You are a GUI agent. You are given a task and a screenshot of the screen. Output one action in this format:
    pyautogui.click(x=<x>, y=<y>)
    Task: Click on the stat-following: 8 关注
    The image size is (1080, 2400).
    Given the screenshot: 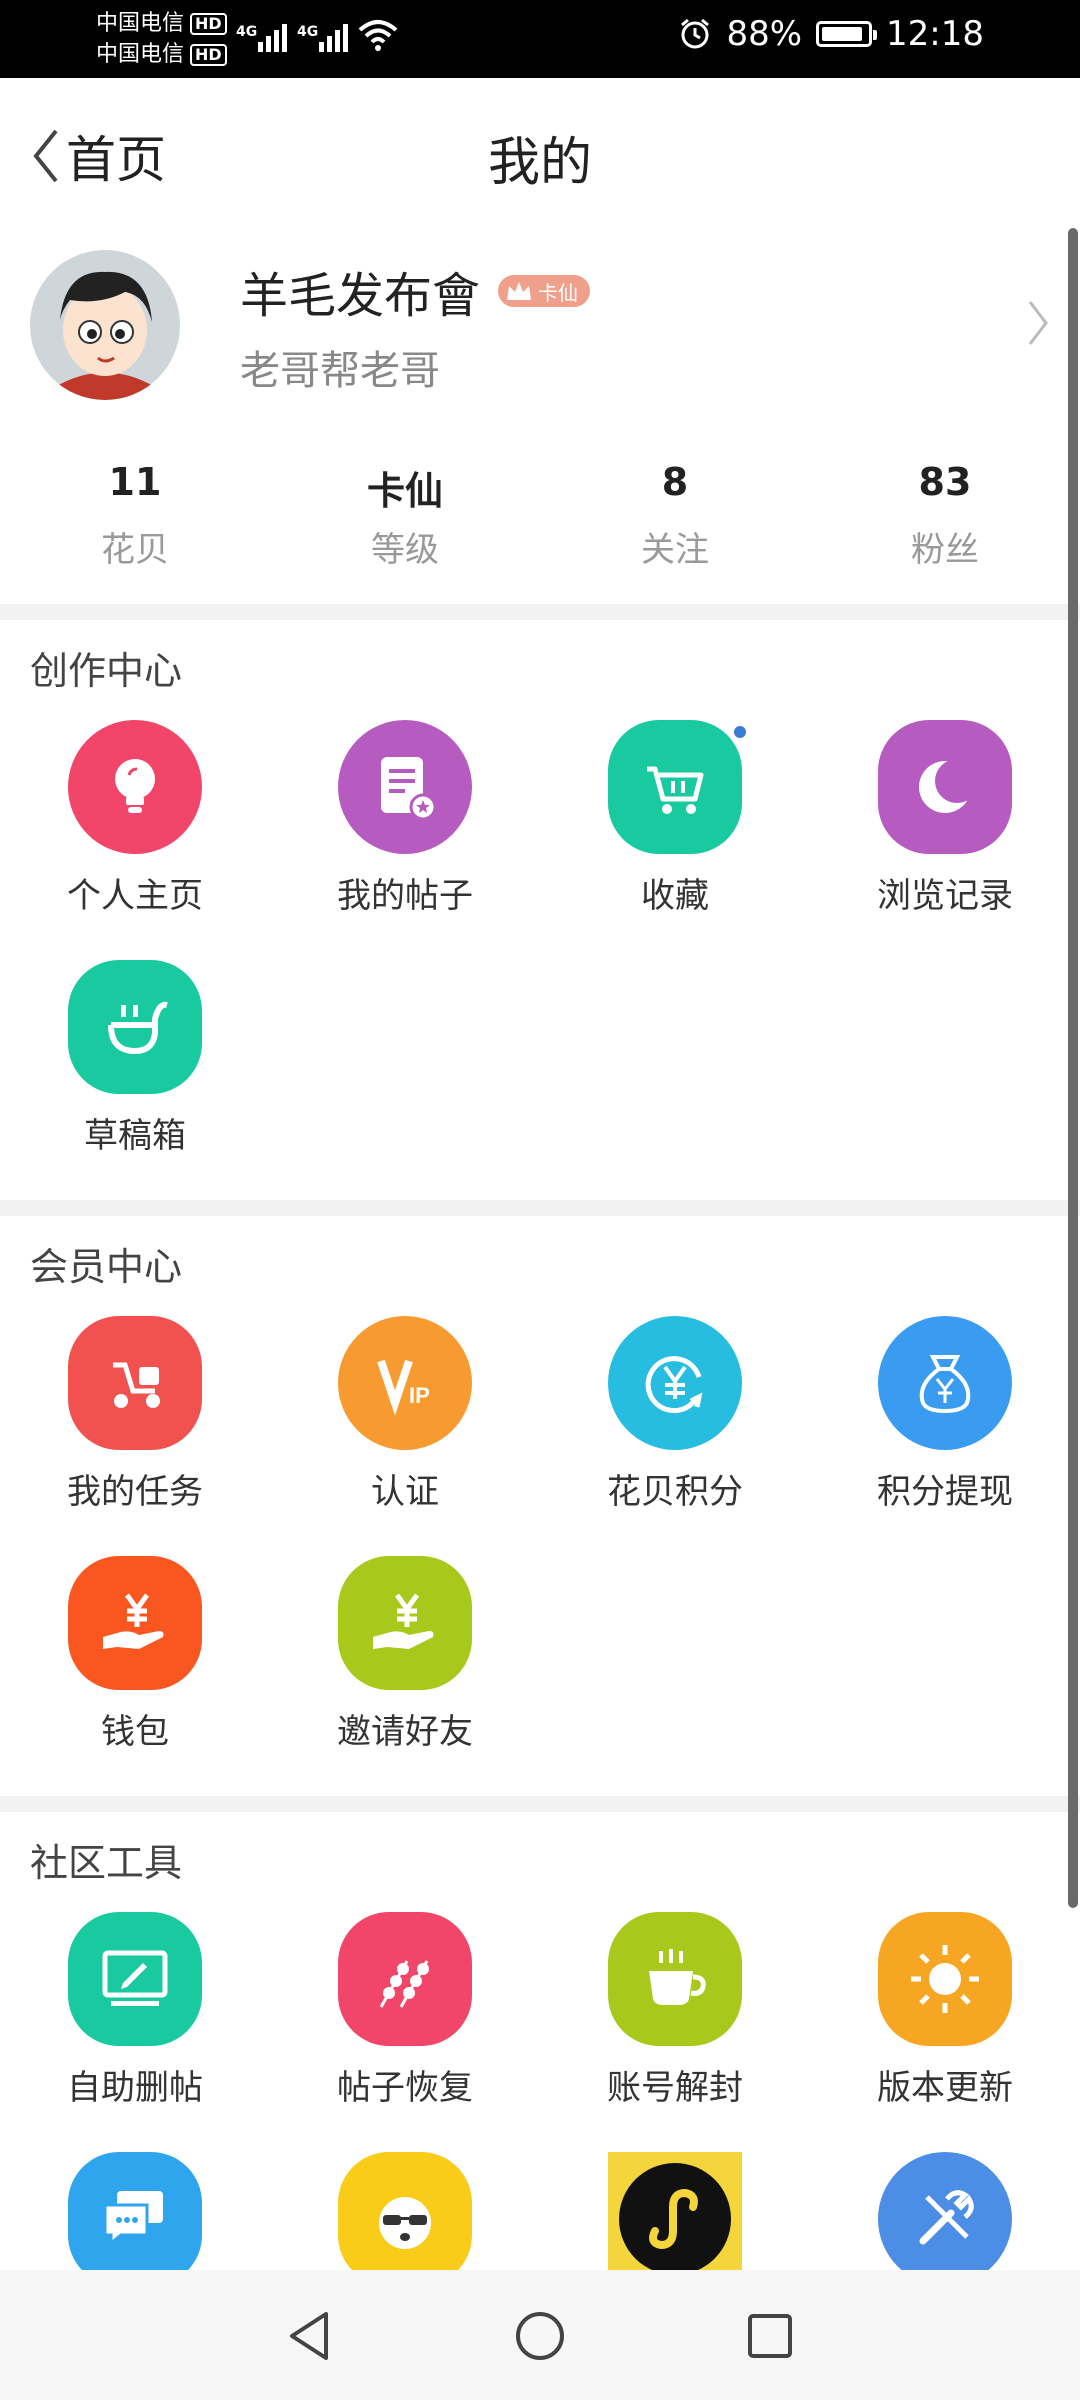 What is the action you would take?
    pyautogui.click(x=675, y=515)
    